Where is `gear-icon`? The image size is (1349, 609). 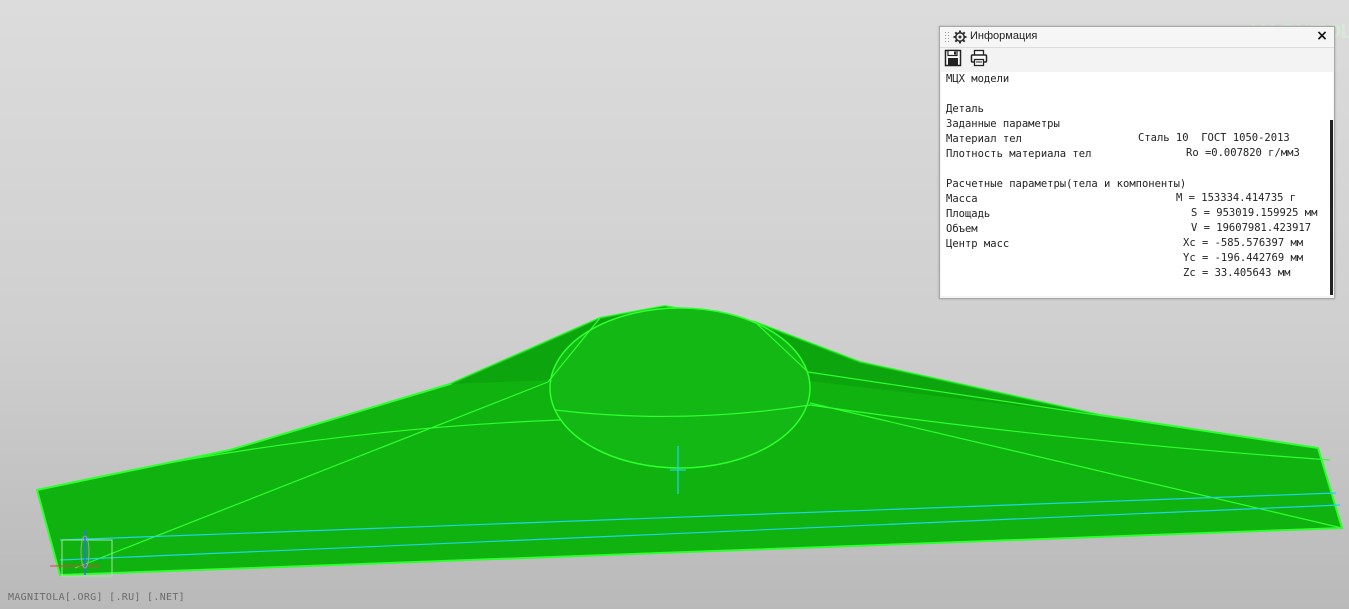
gear-icon is located at coordinates (960, 37).